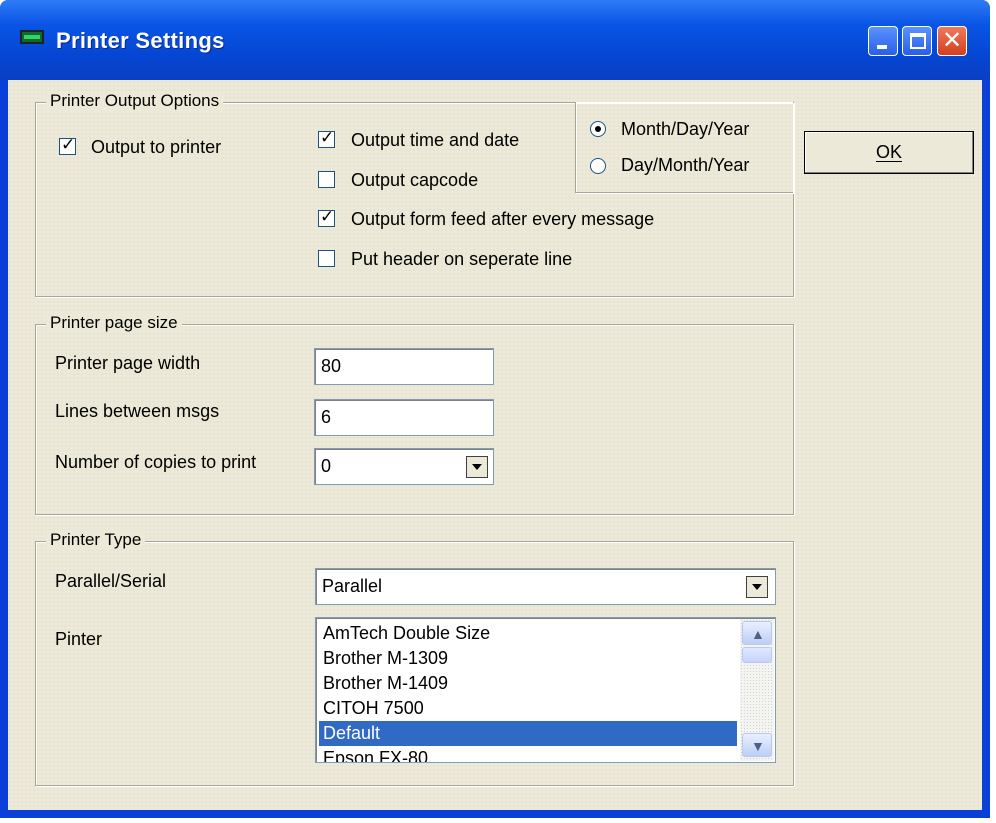 This screenshot has width=996, height=823. Describe the element at coordinates (404, 417) in the screenshot. I see `lines-between-msgs-input: 6` at that location.